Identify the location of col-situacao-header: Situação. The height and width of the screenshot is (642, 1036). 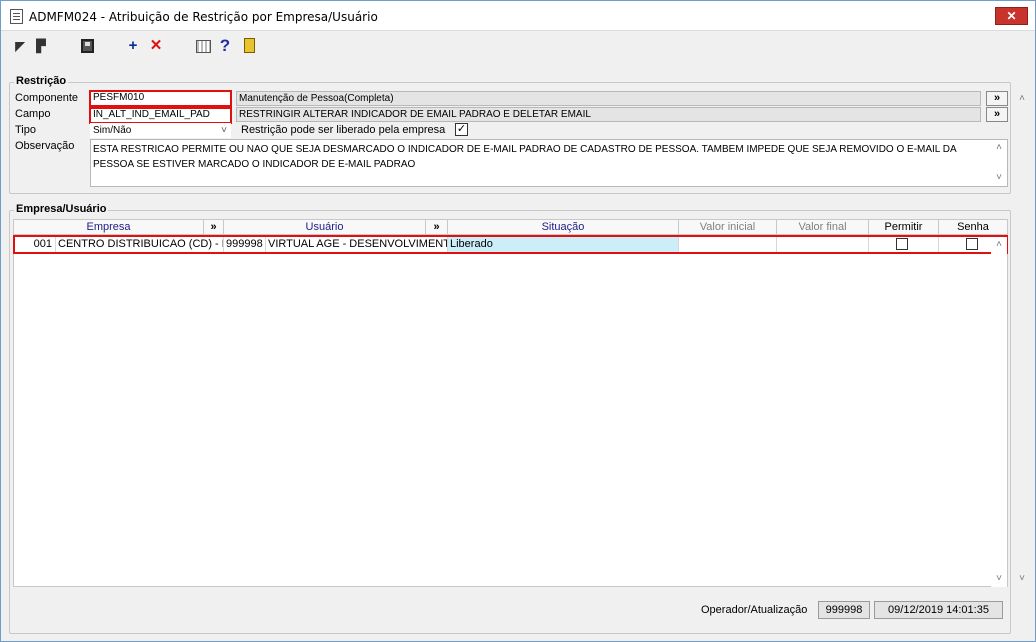
(563, 227).